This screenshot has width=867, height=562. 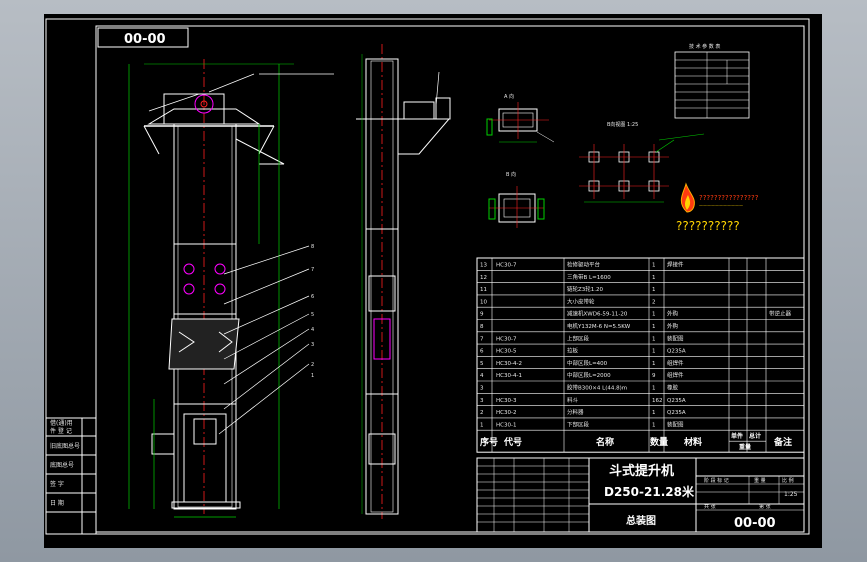 What do you see at coordinates (704, 46) in the screenshot?
I see `tech-table-title: 技 术 参 数 表` at bounding box center [704, 46].